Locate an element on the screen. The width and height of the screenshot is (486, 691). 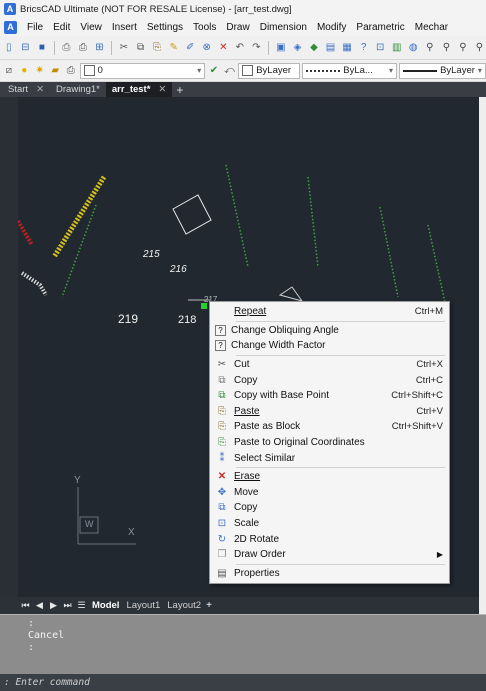
help-toolbar-icon: ? is located at coordinates (364, 48).